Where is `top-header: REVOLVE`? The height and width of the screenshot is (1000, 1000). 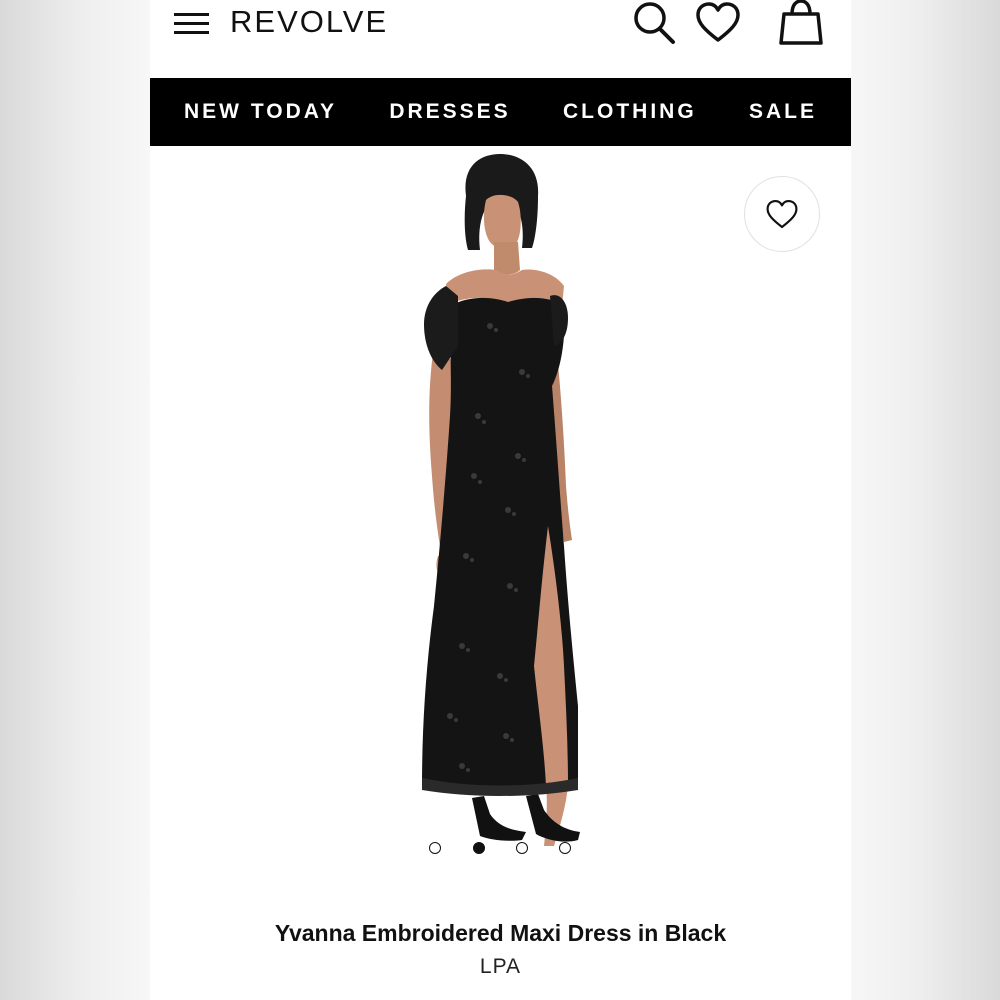
top-header: REVOLVE is located at coordinates (500, 39).